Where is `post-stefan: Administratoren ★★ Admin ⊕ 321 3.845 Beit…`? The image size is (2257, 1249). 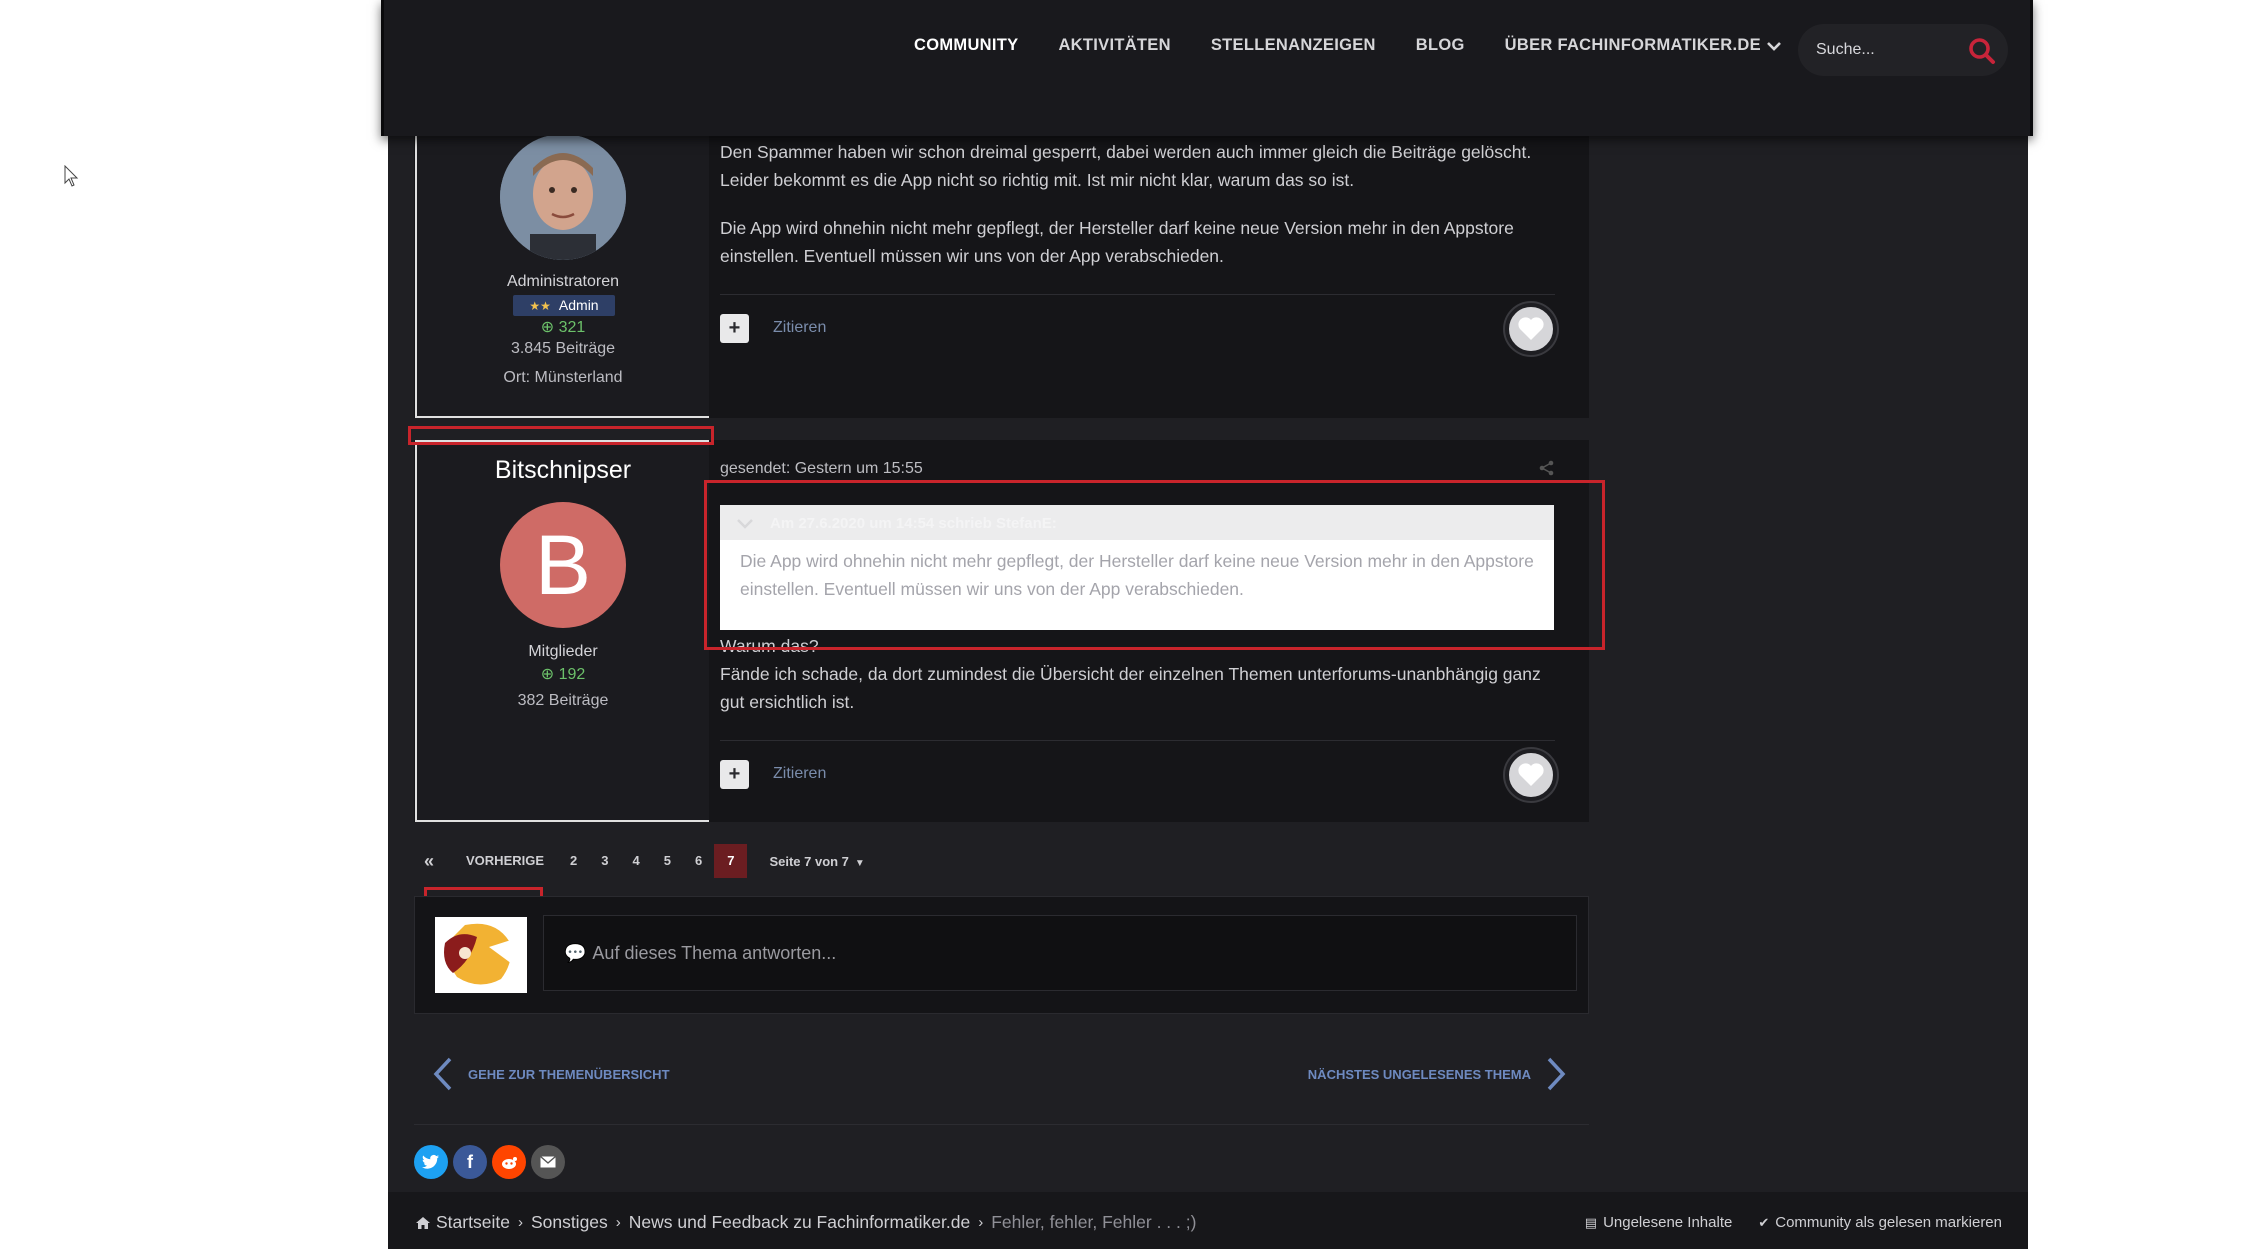
post-stefan: Administratoren ★★ Admin ⊕ 321 3.845 Beit… is located at coordinates (1001, 268).